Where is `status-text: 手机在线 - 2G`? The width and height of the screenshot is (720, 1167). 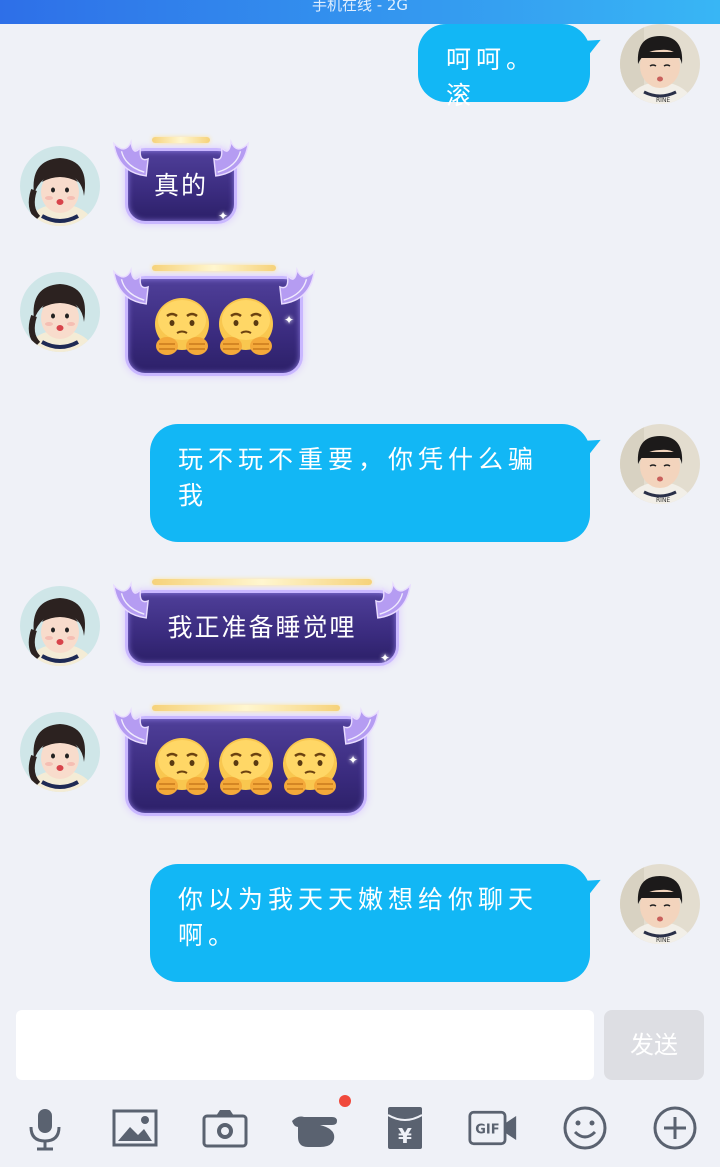 status-text: 手机在线 - 2G is located at coordinates (360, 7).